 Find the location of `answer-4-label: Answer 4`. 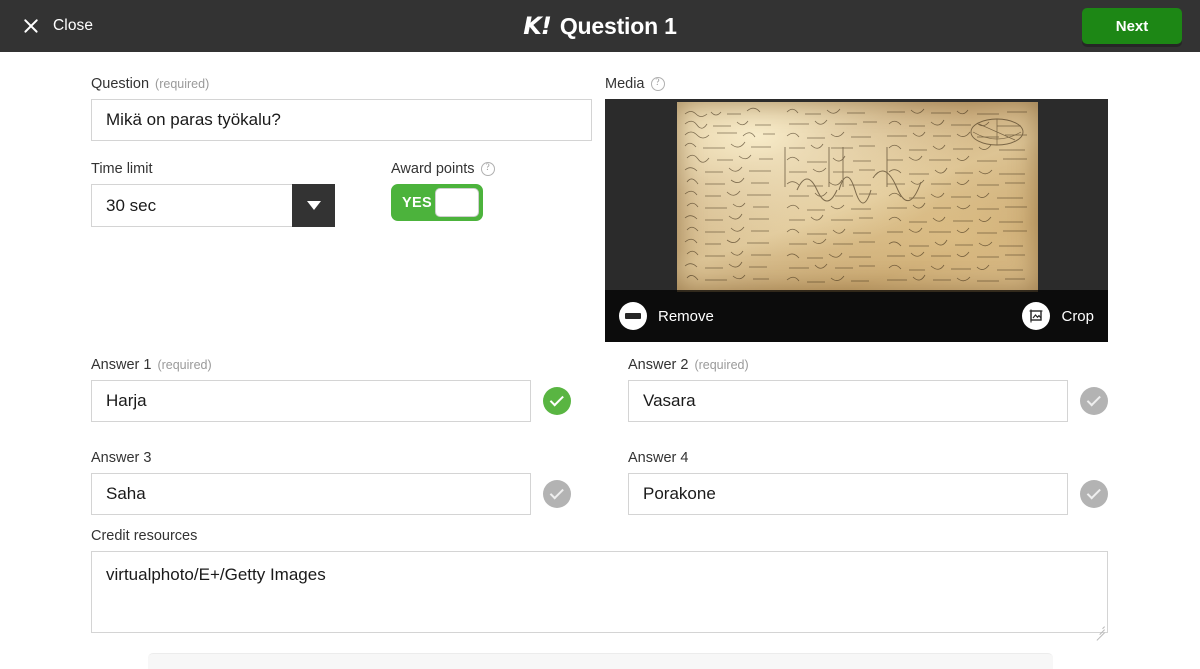

answer-4-label: Answer 4 is located at coordinates (658, 458).